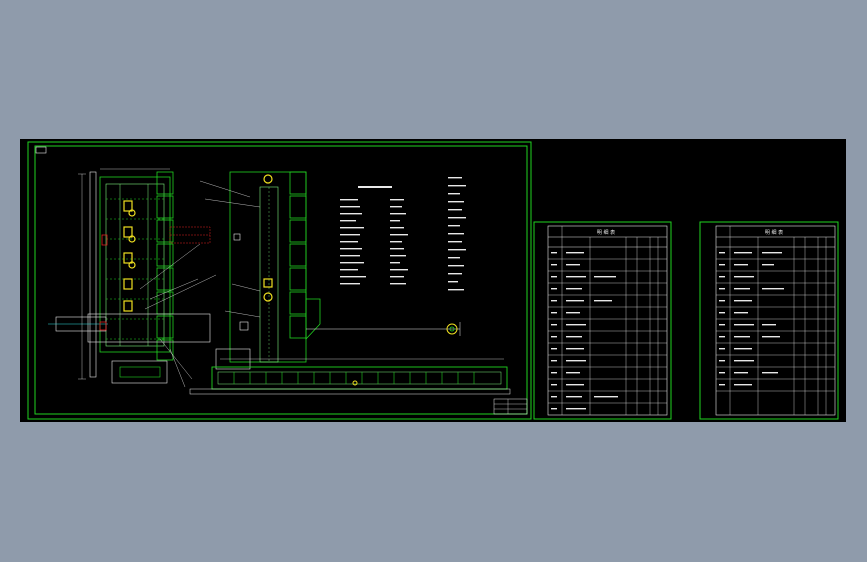 Image resolution: width=867 pixels, height=562 pixels. What do you see at coordinates (330, 270) in the screenshot?
I see `middle-column-assembly` at bounding box center [330, 270].